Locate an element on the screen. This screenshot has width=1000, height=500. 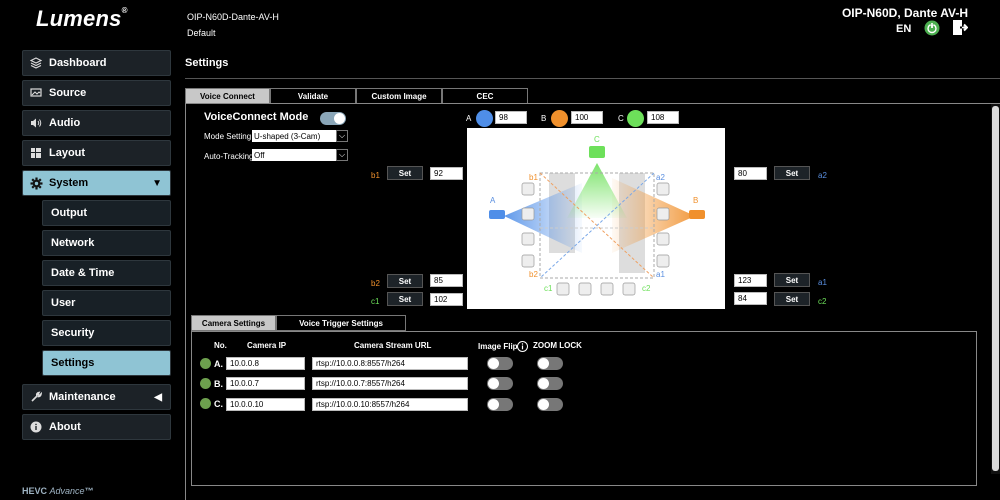
row-label: B. is located at coordinates (218, 384).